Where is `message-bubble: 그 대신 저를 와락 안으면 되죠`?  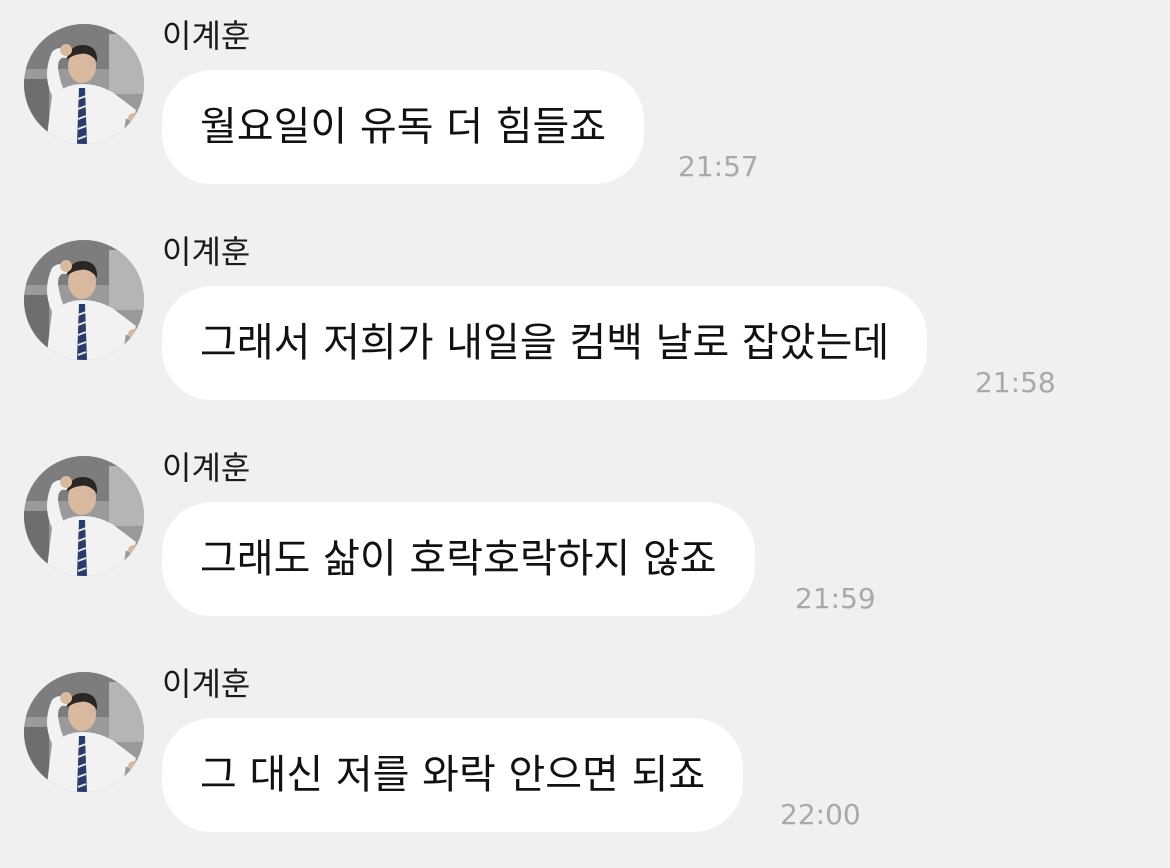
message-bubble: 그 대신 저를 와락 안으면 되죠 is located at coordinates (453, 775).